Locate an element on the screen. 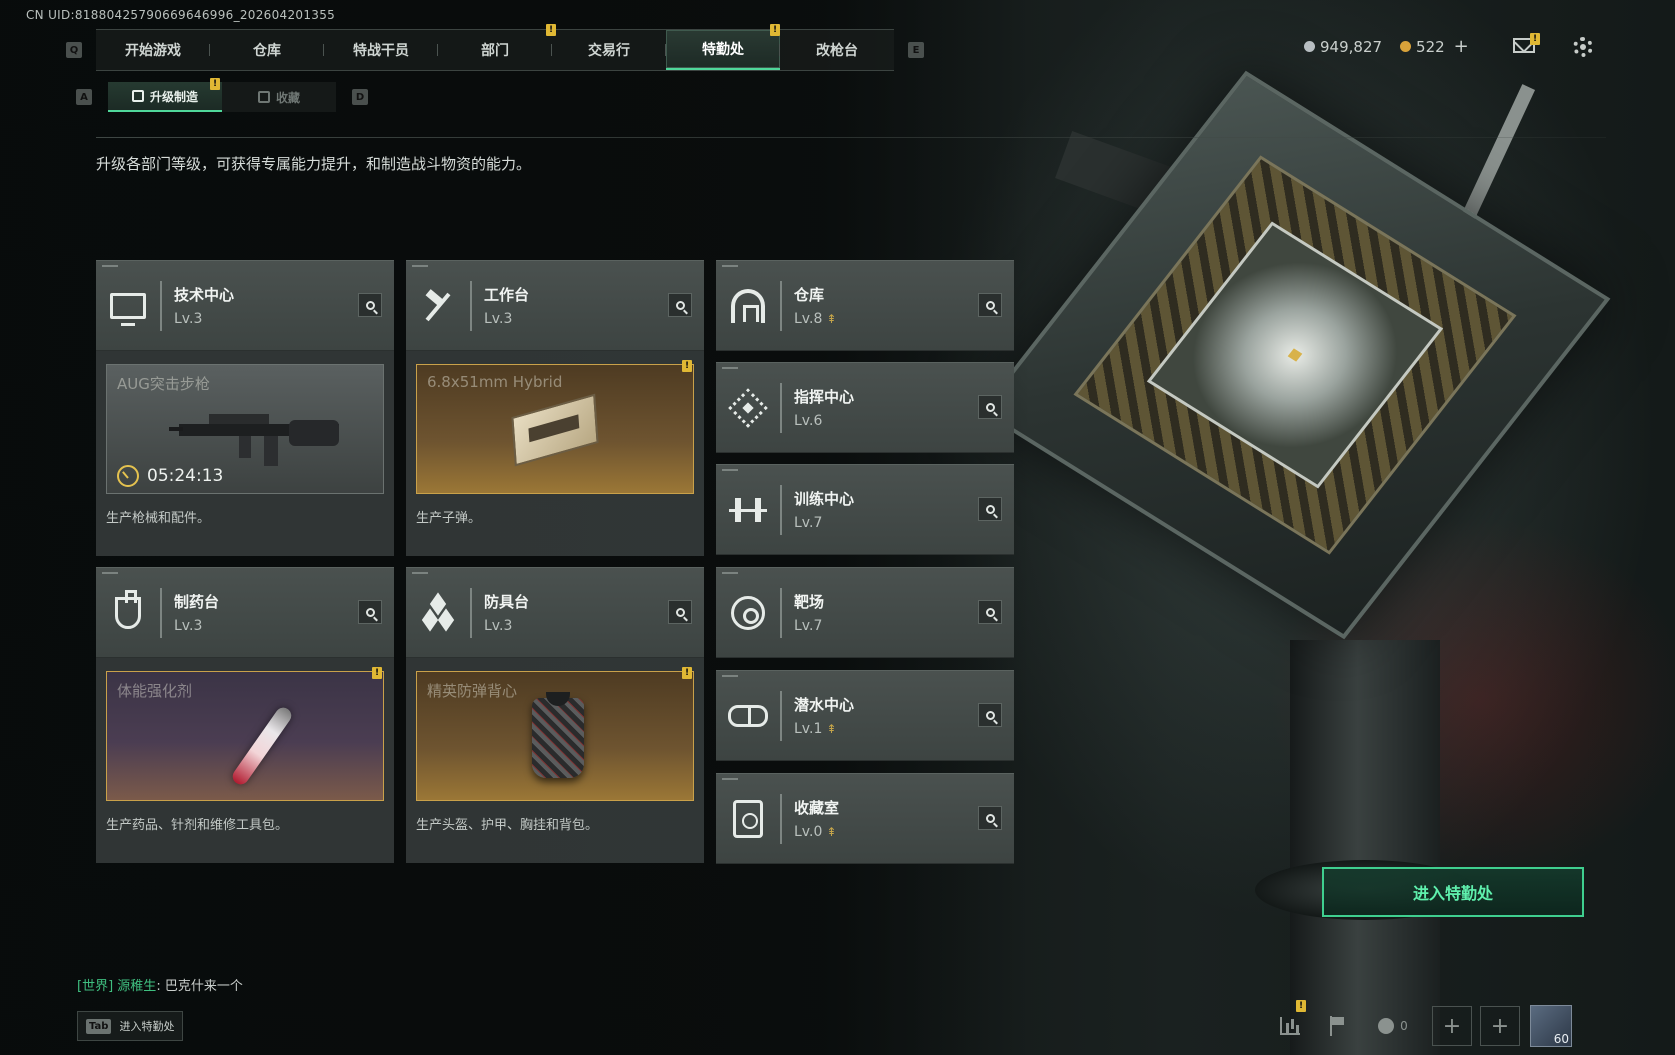 The height and width of the screenshot is (1055, 1675). tab-label: 改枪台 is located at coordinates (837, 51).